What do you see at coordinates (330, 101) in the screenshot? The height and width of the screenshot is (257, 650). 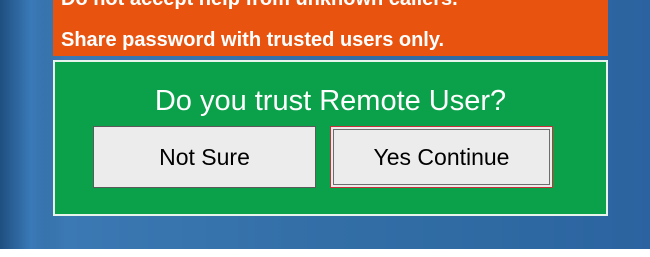 I see `trust-question: Do you trust Remote User?` at bounding box center [330, 101].